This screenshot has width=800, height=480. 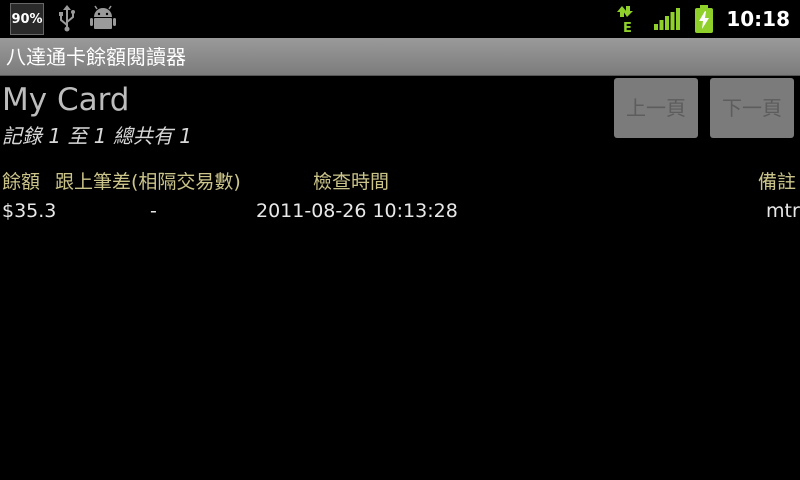 What do you see at coordinates (752, 108) in the screenshot?
I see `next-page-button: 下一頁` at bounding box center [752, 108].